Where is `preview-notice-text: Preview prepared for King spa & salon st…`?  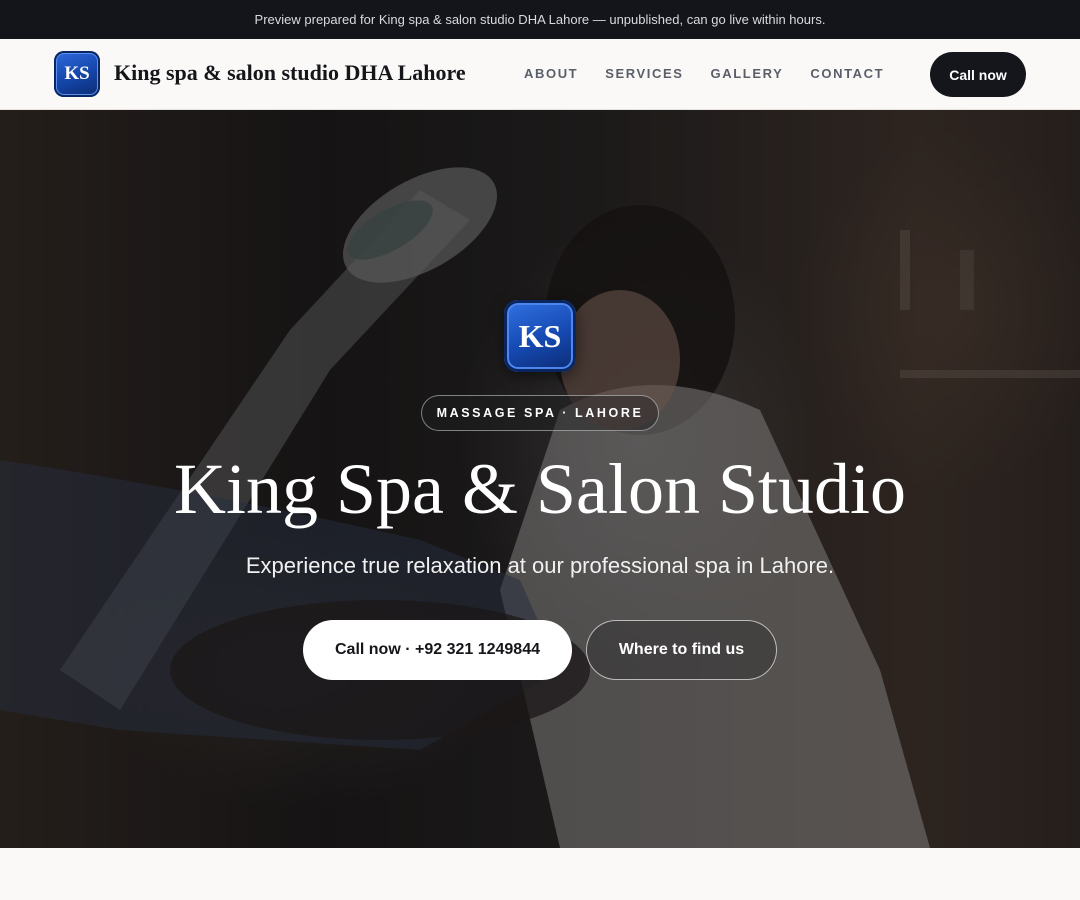 preview-notice-text: Preview prepared for King spa & salon st… is located at coordinates (540, 19).